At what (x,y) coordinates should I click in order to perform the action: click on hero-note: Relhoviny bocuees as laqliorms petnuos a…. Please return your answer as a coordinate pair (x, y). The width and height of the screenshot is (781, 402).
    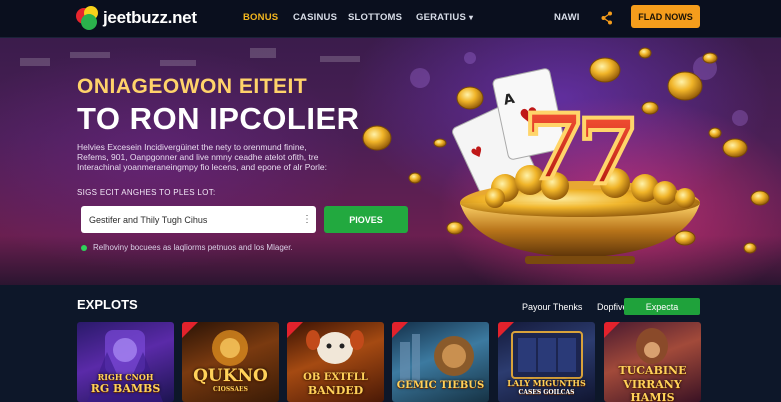
    Looking at the image, I should click on (187, 247).